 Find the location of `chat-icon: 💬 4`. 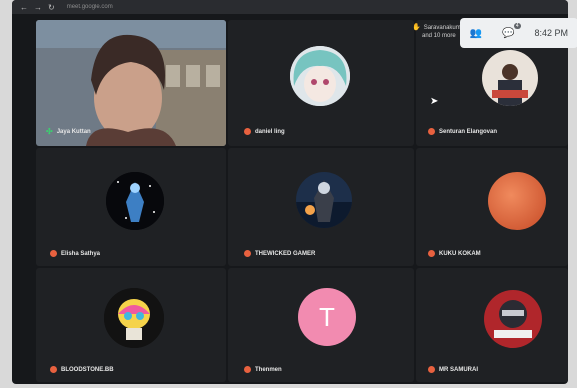

chat-icon: 💬 4 is located at coordinates (511, 30).